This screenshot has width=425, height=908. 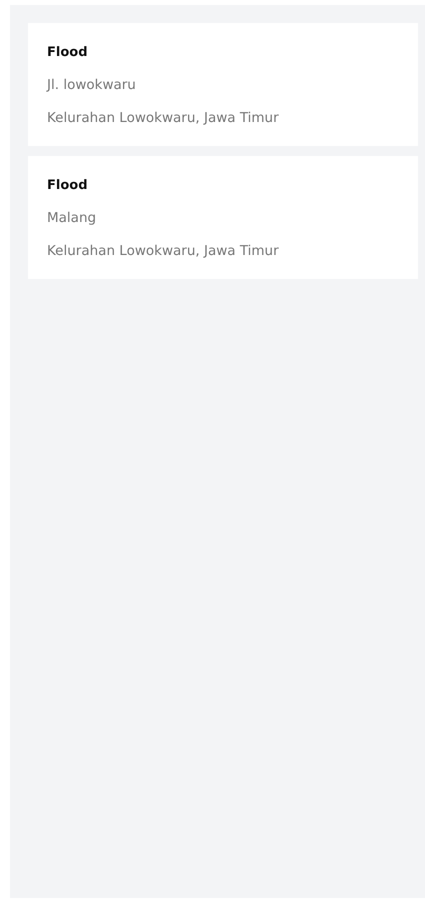 I want to click on report-card: Flood Jl. lowokwaru Kelurahan Lowokwaru, Jawa Timur, so click(x=223, y=84).